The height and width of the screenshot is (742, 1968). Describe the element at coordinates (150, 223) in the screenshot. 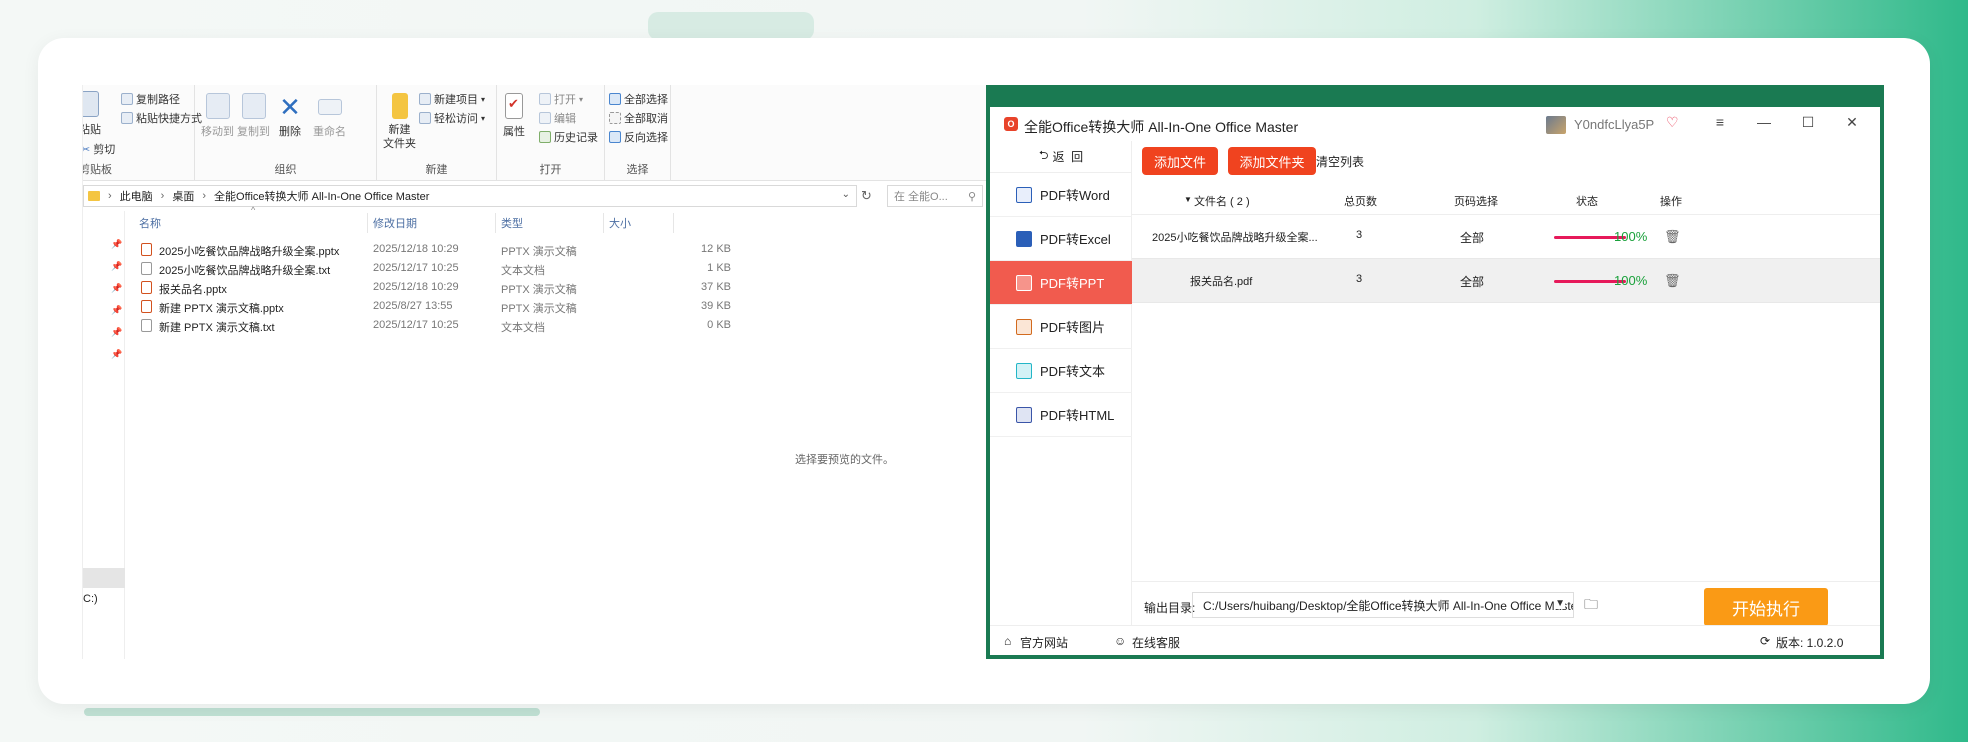

I see `column-header-name: 名称` at that location.